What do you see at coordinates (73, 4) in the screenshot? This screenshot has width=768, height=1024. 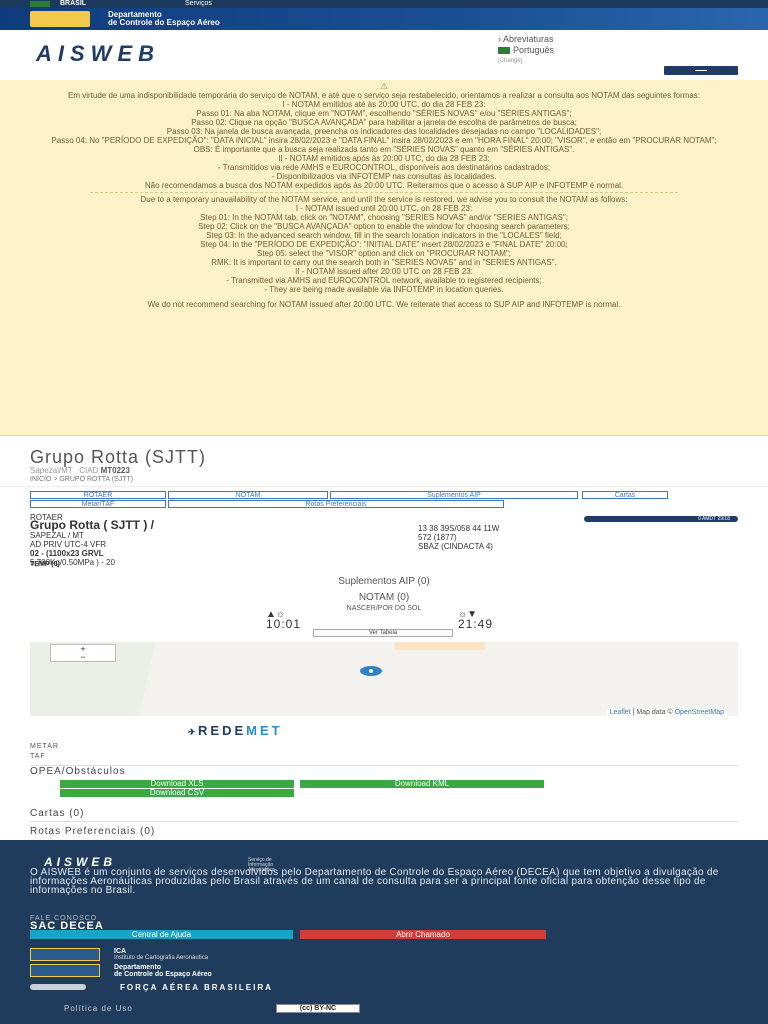 I see `gov-label: BRASIL` at bounding box center [73, 4].